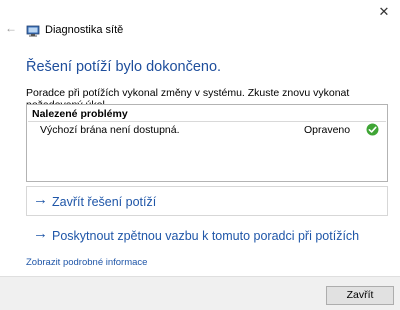 This screenshot has height=310, width=400. I want to click on title-bar: ← Diagnostika sítě ✕, so click(200, 18).